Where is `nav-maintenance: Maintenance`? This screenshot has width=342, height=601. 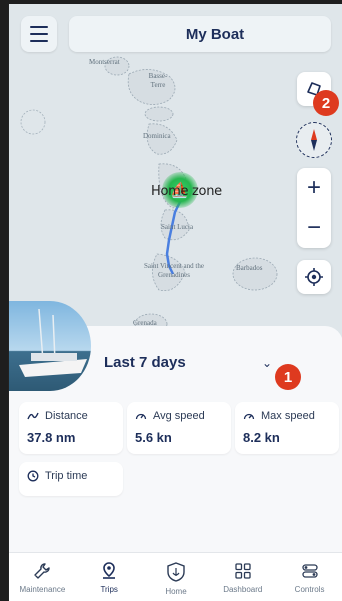
nav-maintenance: Maintenance is located at coordinates (42, 577).